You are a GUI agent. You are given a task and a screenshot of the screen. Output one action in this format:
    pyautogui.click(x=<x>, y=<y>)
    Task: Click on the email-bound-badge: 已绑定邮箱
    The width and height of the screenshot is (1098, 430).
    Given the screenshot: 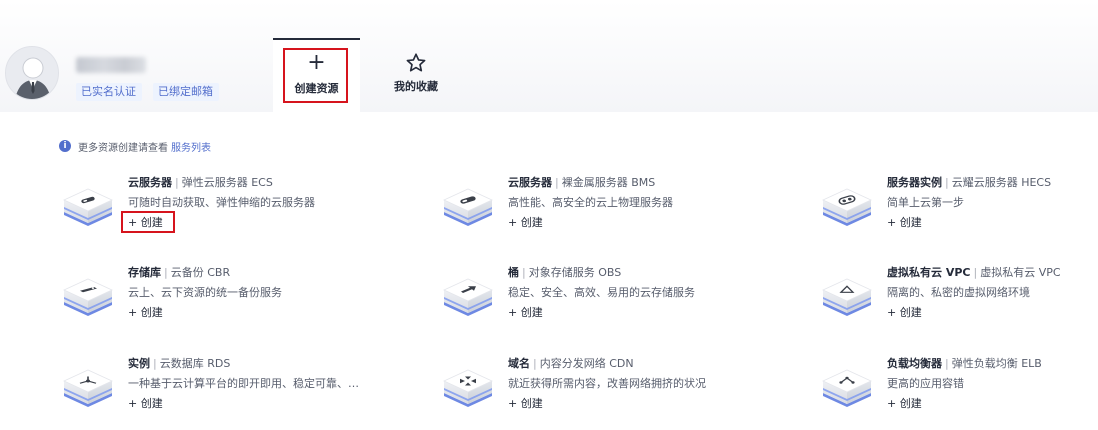 What is the action you would take?
    pyautogui.click(x=186, y=92)
    